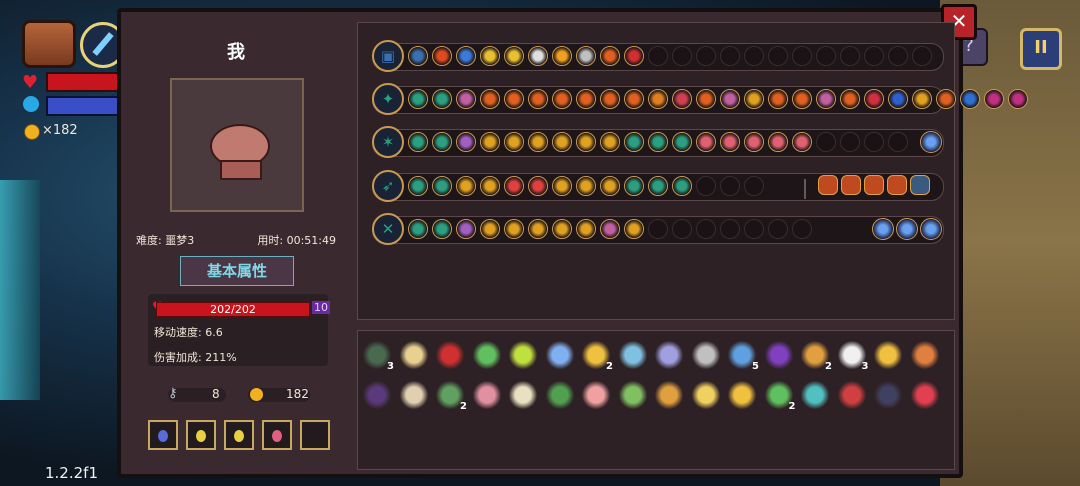 The width and height of the screenshot is (1080, 486). Describe the element at coordinates (742, 395) in the screenshot. I see `bell-item` at that location.